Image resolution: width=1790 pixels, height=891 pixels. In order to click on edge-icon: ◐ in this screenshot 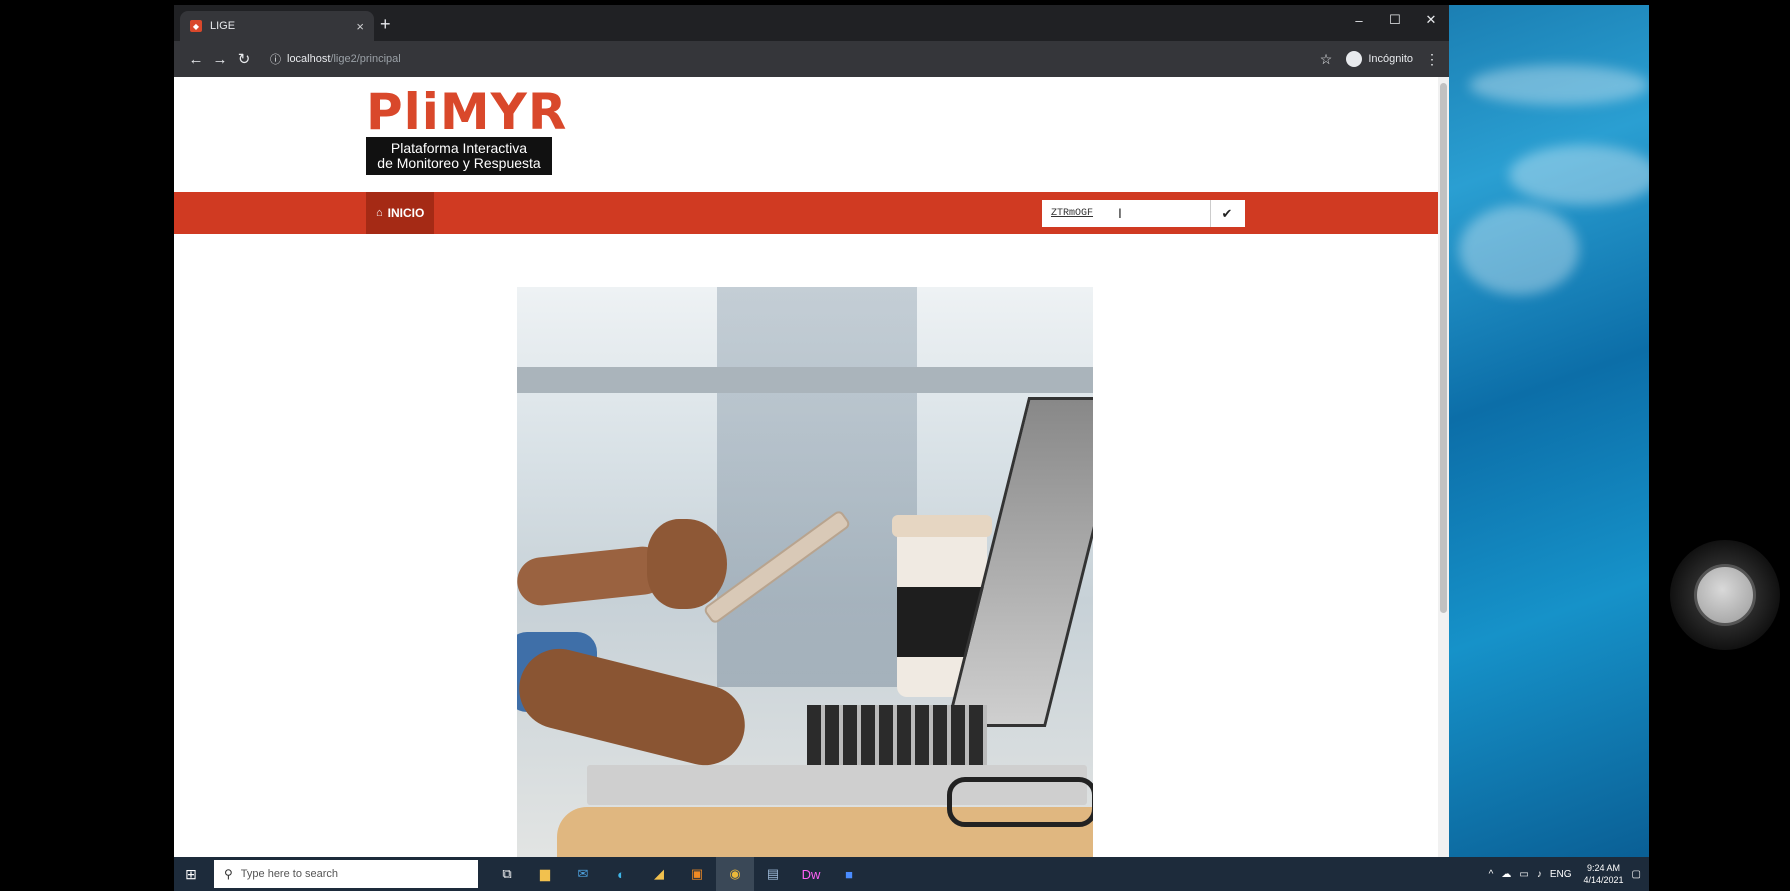, I will do `click(621, 874)`.